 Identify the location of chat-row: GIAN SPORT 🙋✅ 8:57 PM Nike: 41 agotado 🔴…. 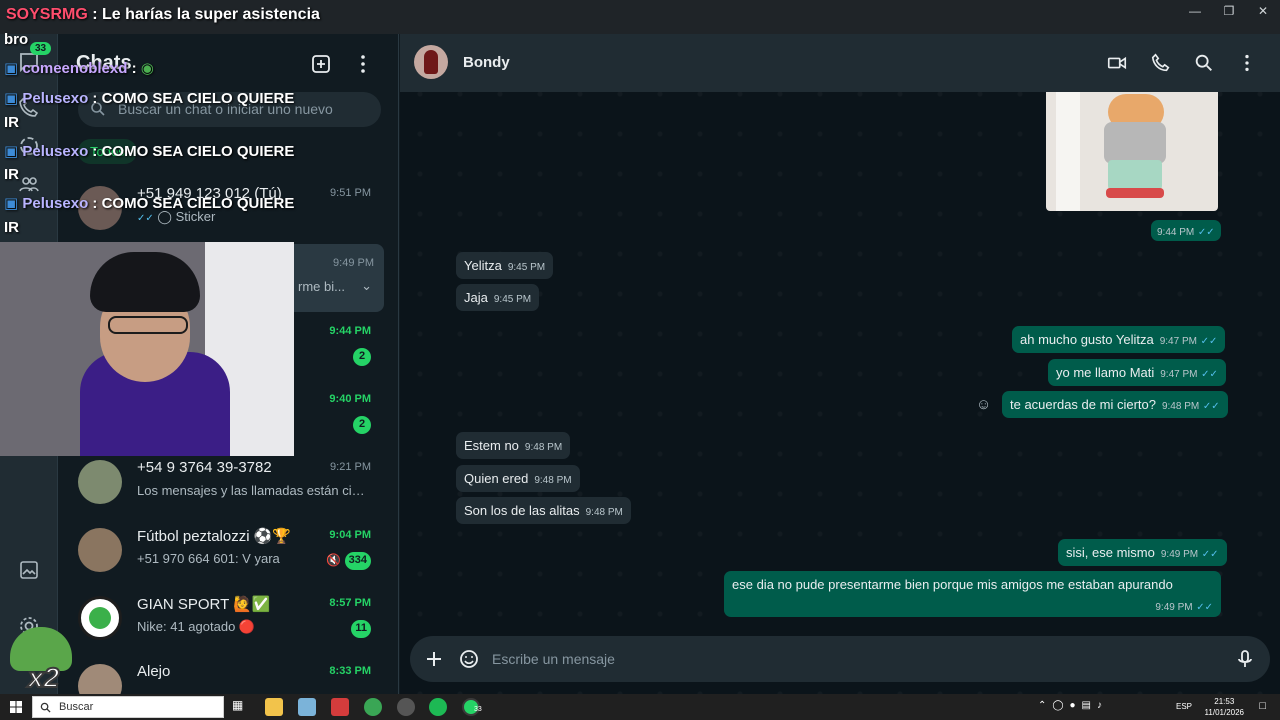
(228, 618).